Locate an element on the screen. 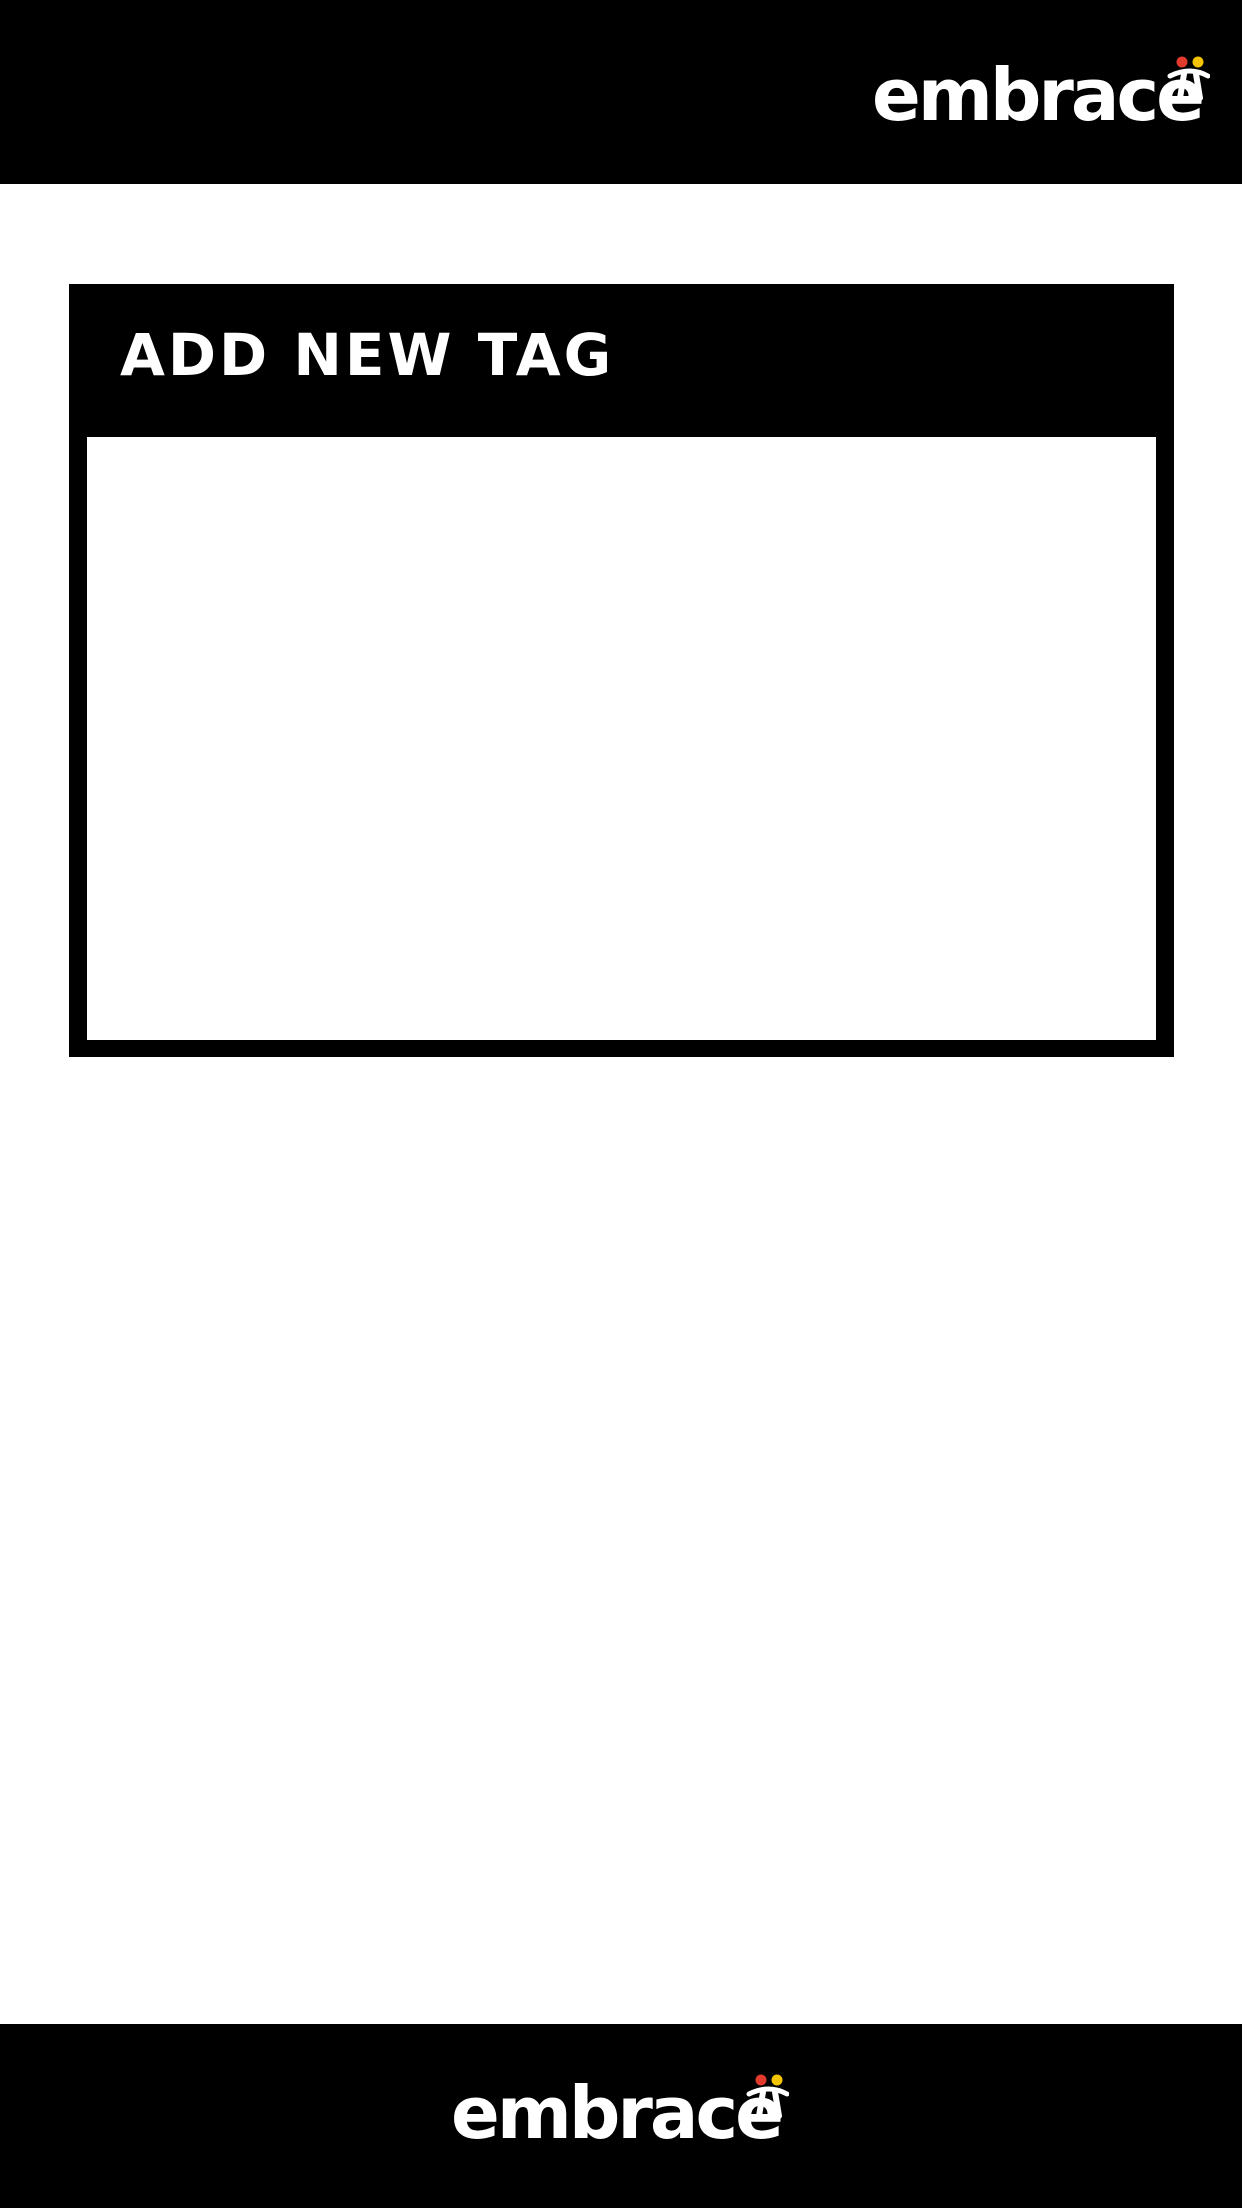 Image resolution: width=1242 pixels, height=2208 pixels. logo-text: embrace is located at coordinates (1037, 92).